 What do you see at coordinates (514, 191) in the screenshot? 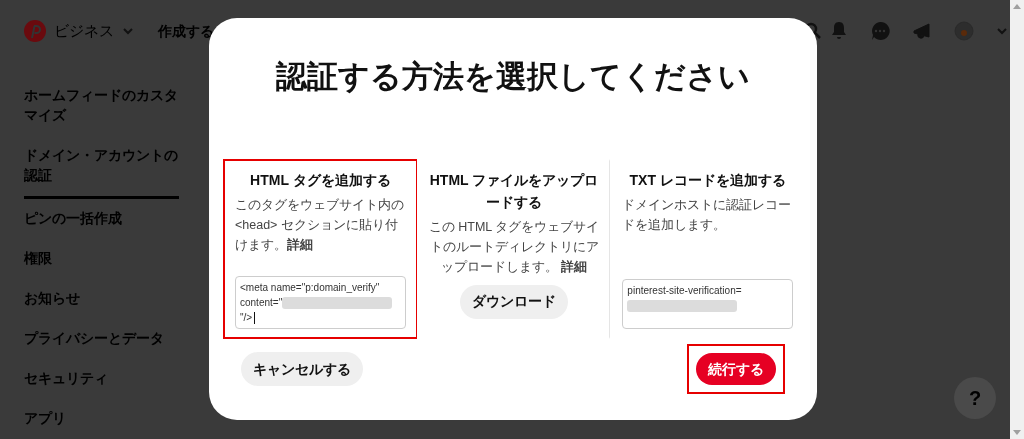
I see `method-title: HTML ファイルをアップロードする` at bounding box center [514, 191].